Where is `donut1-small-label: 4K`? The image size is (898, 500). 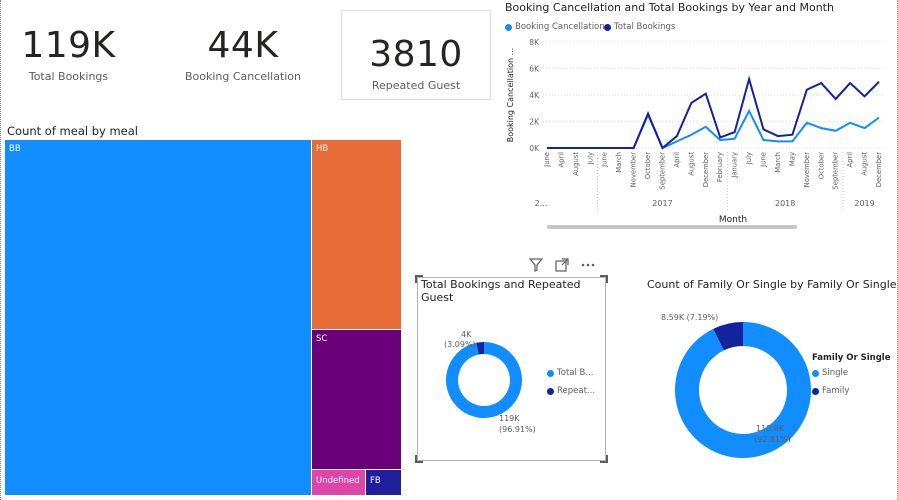
donut1-small-label: 4K is located at coordinates (466, 334).